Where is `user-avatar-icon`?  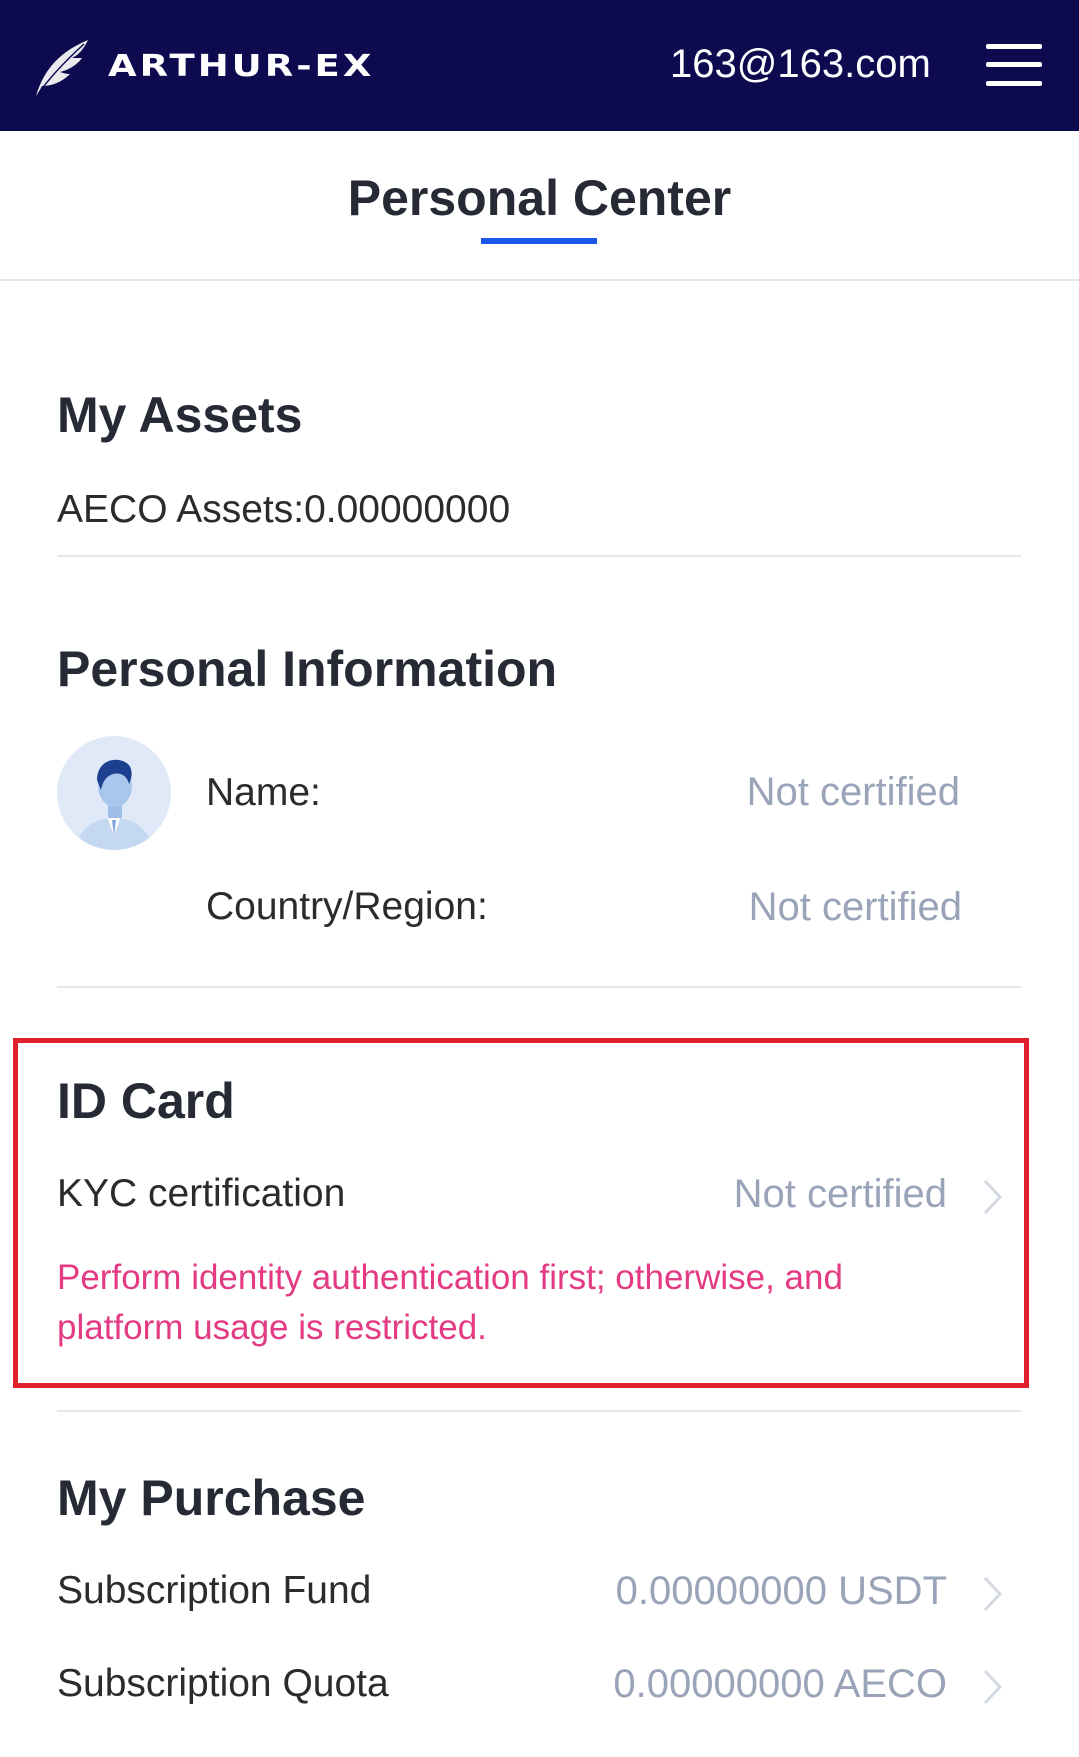
user-avatar-icon is located at coordinates (114, 793).